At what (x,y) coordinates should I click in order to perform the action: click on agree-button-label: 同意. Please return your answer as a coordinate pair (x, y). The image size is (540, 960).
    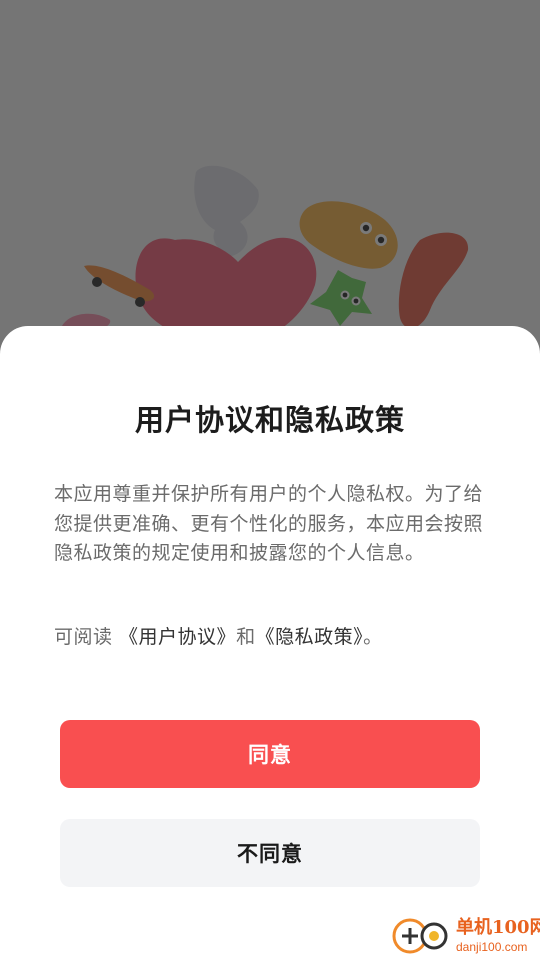
    Looking at the image, I should click on (270, 755).